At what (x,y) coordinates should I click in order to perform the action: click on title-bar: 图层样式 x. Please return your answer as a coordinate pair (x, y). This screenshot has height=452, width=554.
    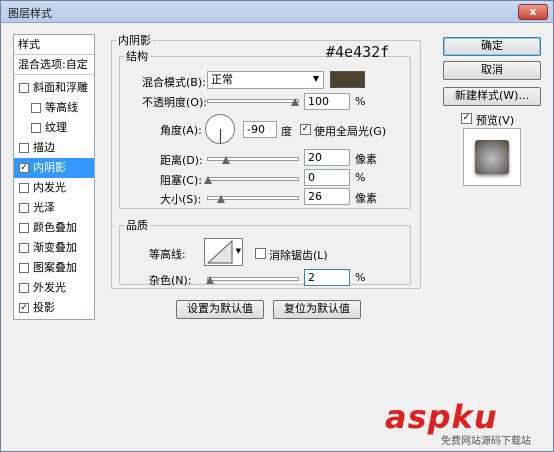
    Looking at the image, I should click on (277, 12).